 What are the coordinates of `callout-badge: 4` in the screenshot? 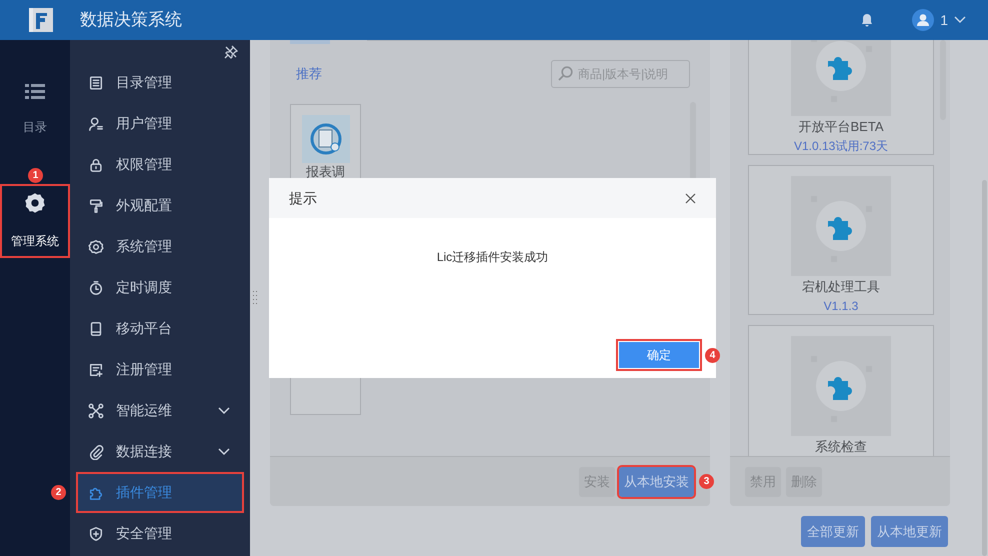 It's located at (712, 355).